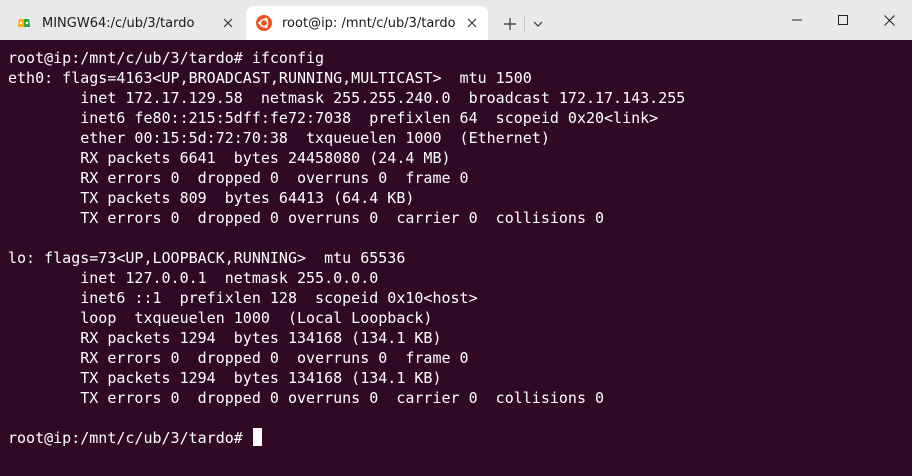 Image resolution: width=912 pixels, height=476 pixels. I want to click on tab-dropdown-button, so click(538, 24).